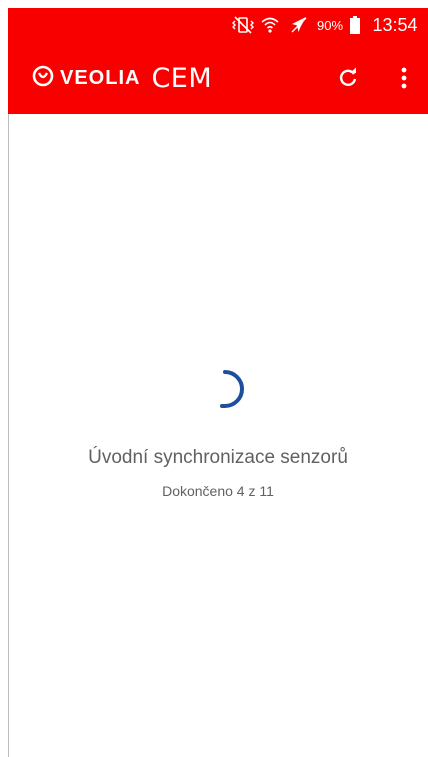 This screenshot has width=428, height=757. I want to click on refresh-icon, so click(348, 80).